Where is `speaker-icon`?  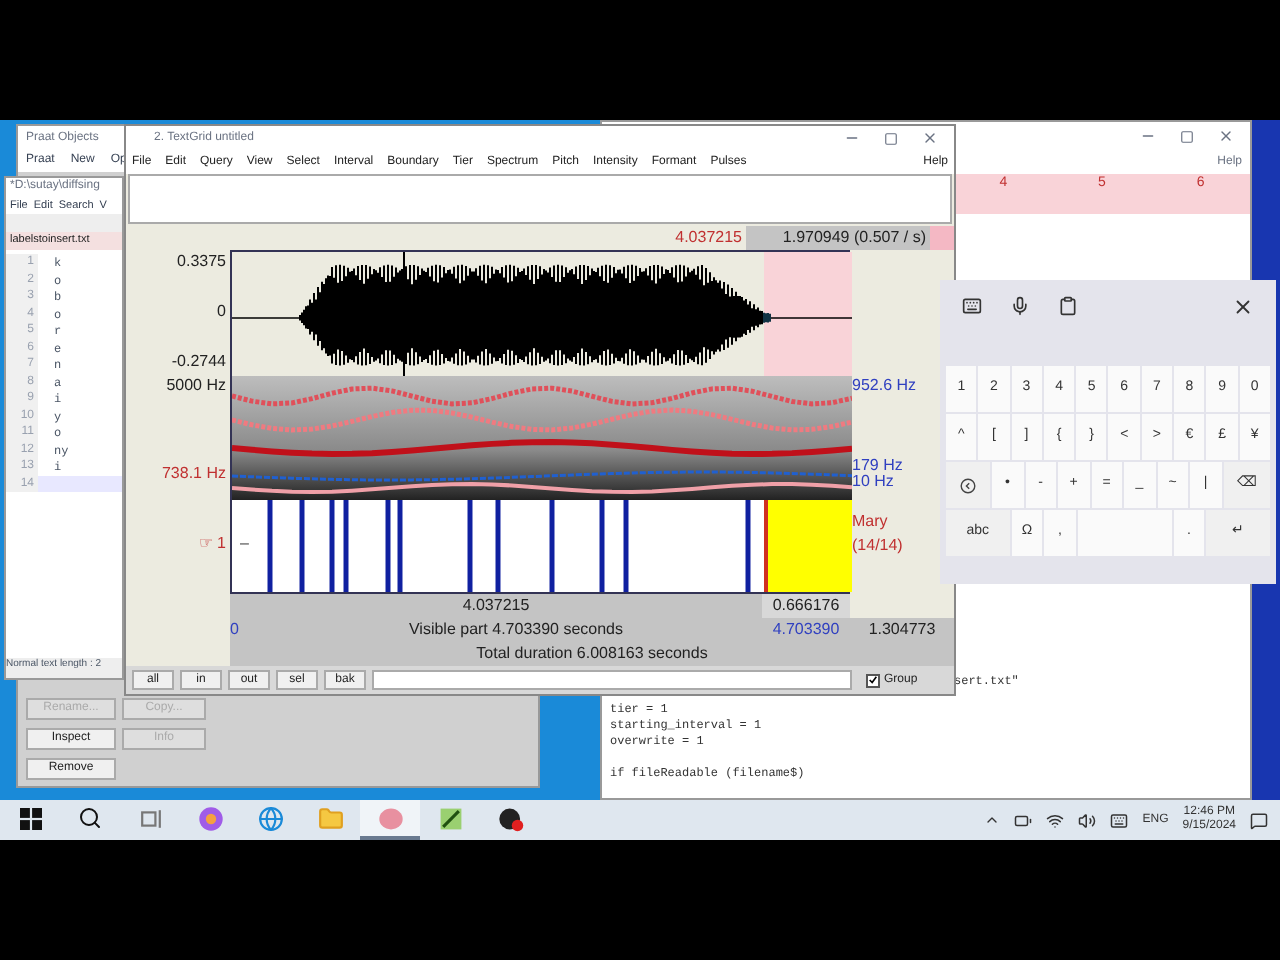
speaker-icon is located at coordinates (1087, 820).